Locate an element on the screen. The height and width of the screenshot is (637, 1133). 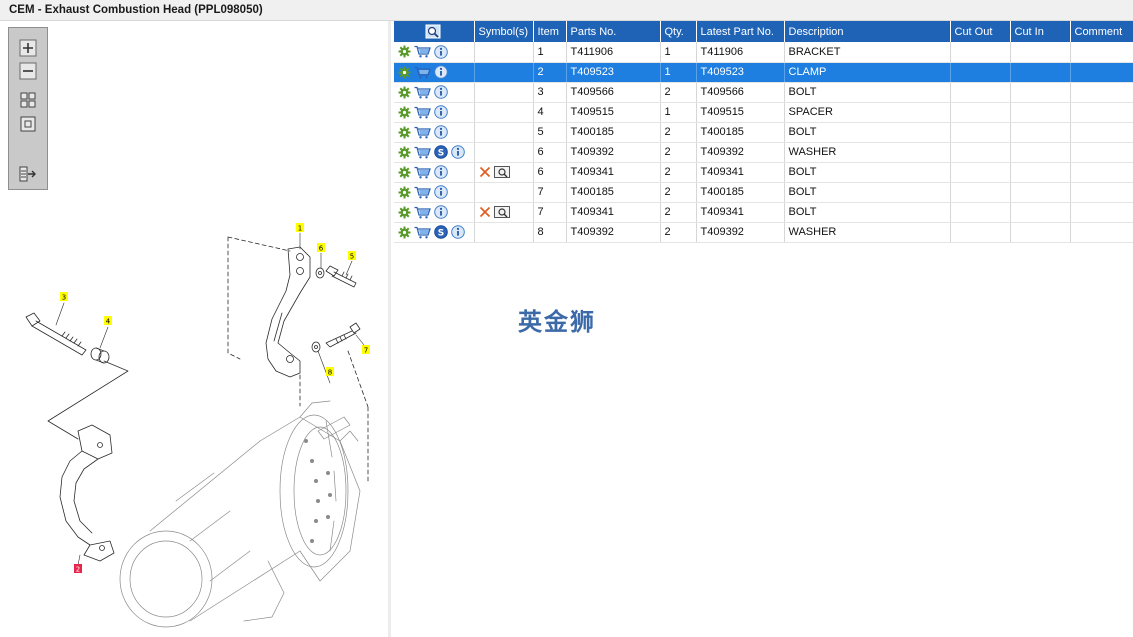
remove-cross-icon is located at coordinates (484, 172).